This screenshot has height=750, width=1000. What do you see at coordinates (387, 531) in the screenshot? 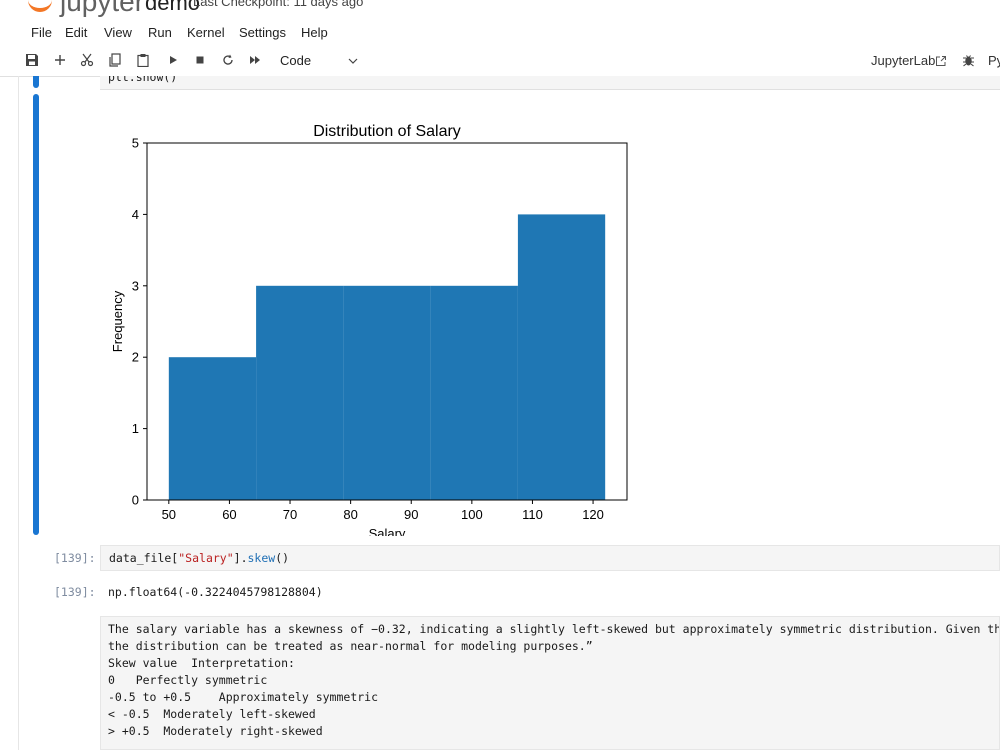
I see `x-axis-label: Salary` at bounding box center [387, 531].